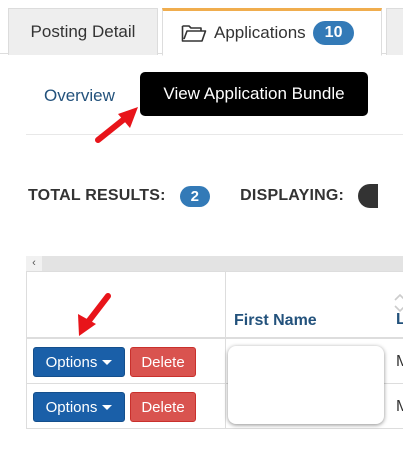 This screenshot has height=449, width=403. What do you see at coordinates (214, 134) in the screenshot?
I see `subnav-divider` at bounding box center [214, 134].